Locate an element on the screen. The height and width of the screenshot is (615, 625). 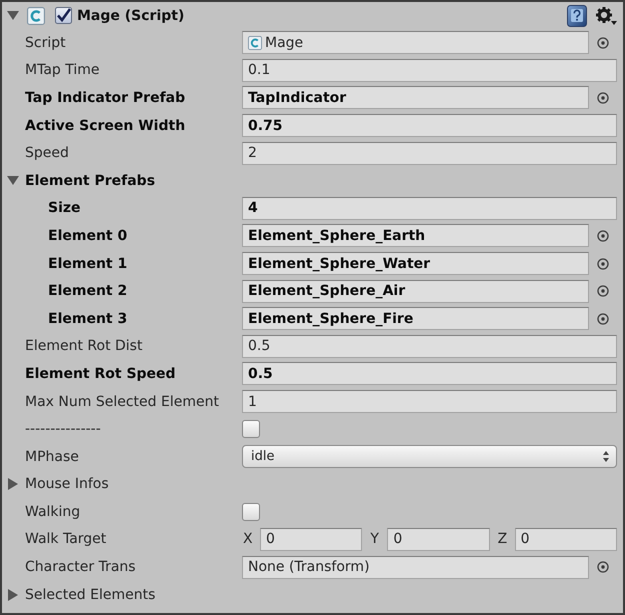
property-label: Script is located at coordinates (45, 42).